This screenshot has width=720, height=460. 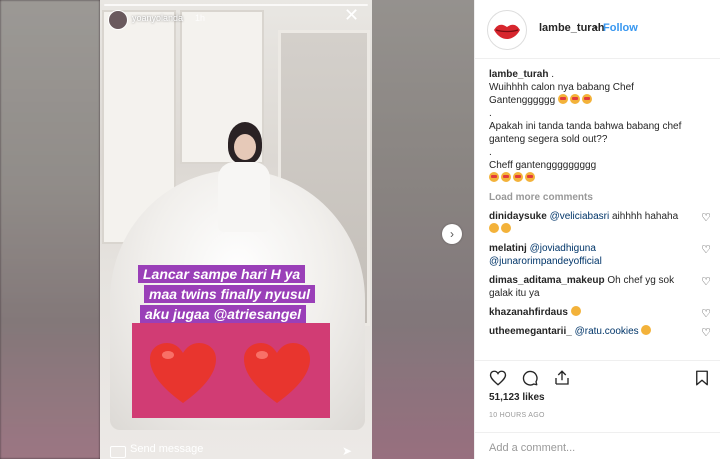 I want to click on bookmark-icon, so click(x=702, y=378).